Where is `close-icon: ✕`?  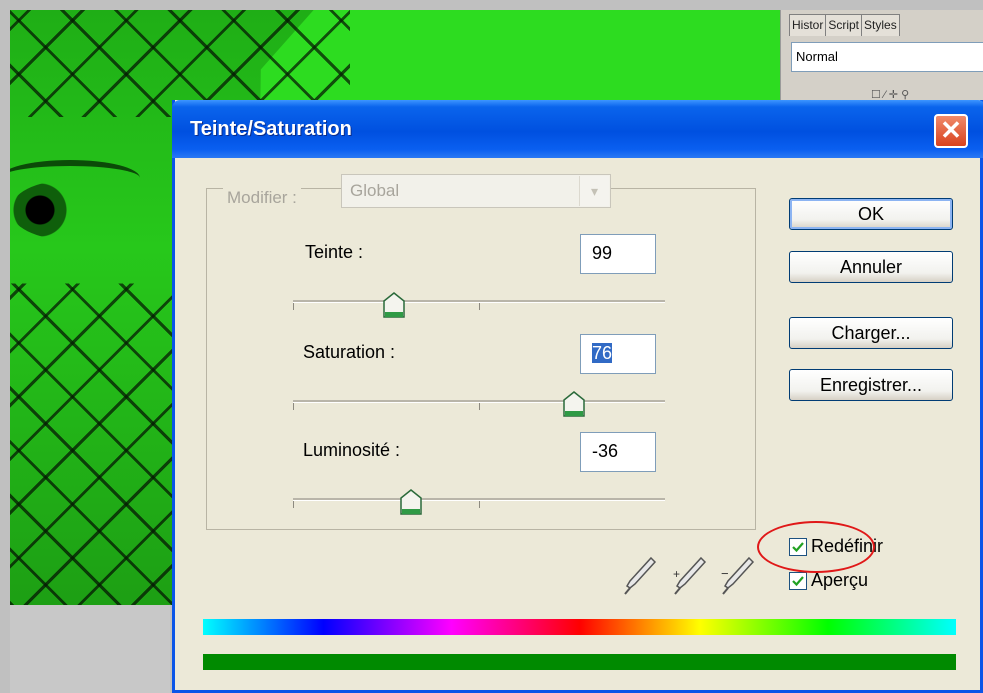 close-icon: ✕ is located at coordinates (951, 130).